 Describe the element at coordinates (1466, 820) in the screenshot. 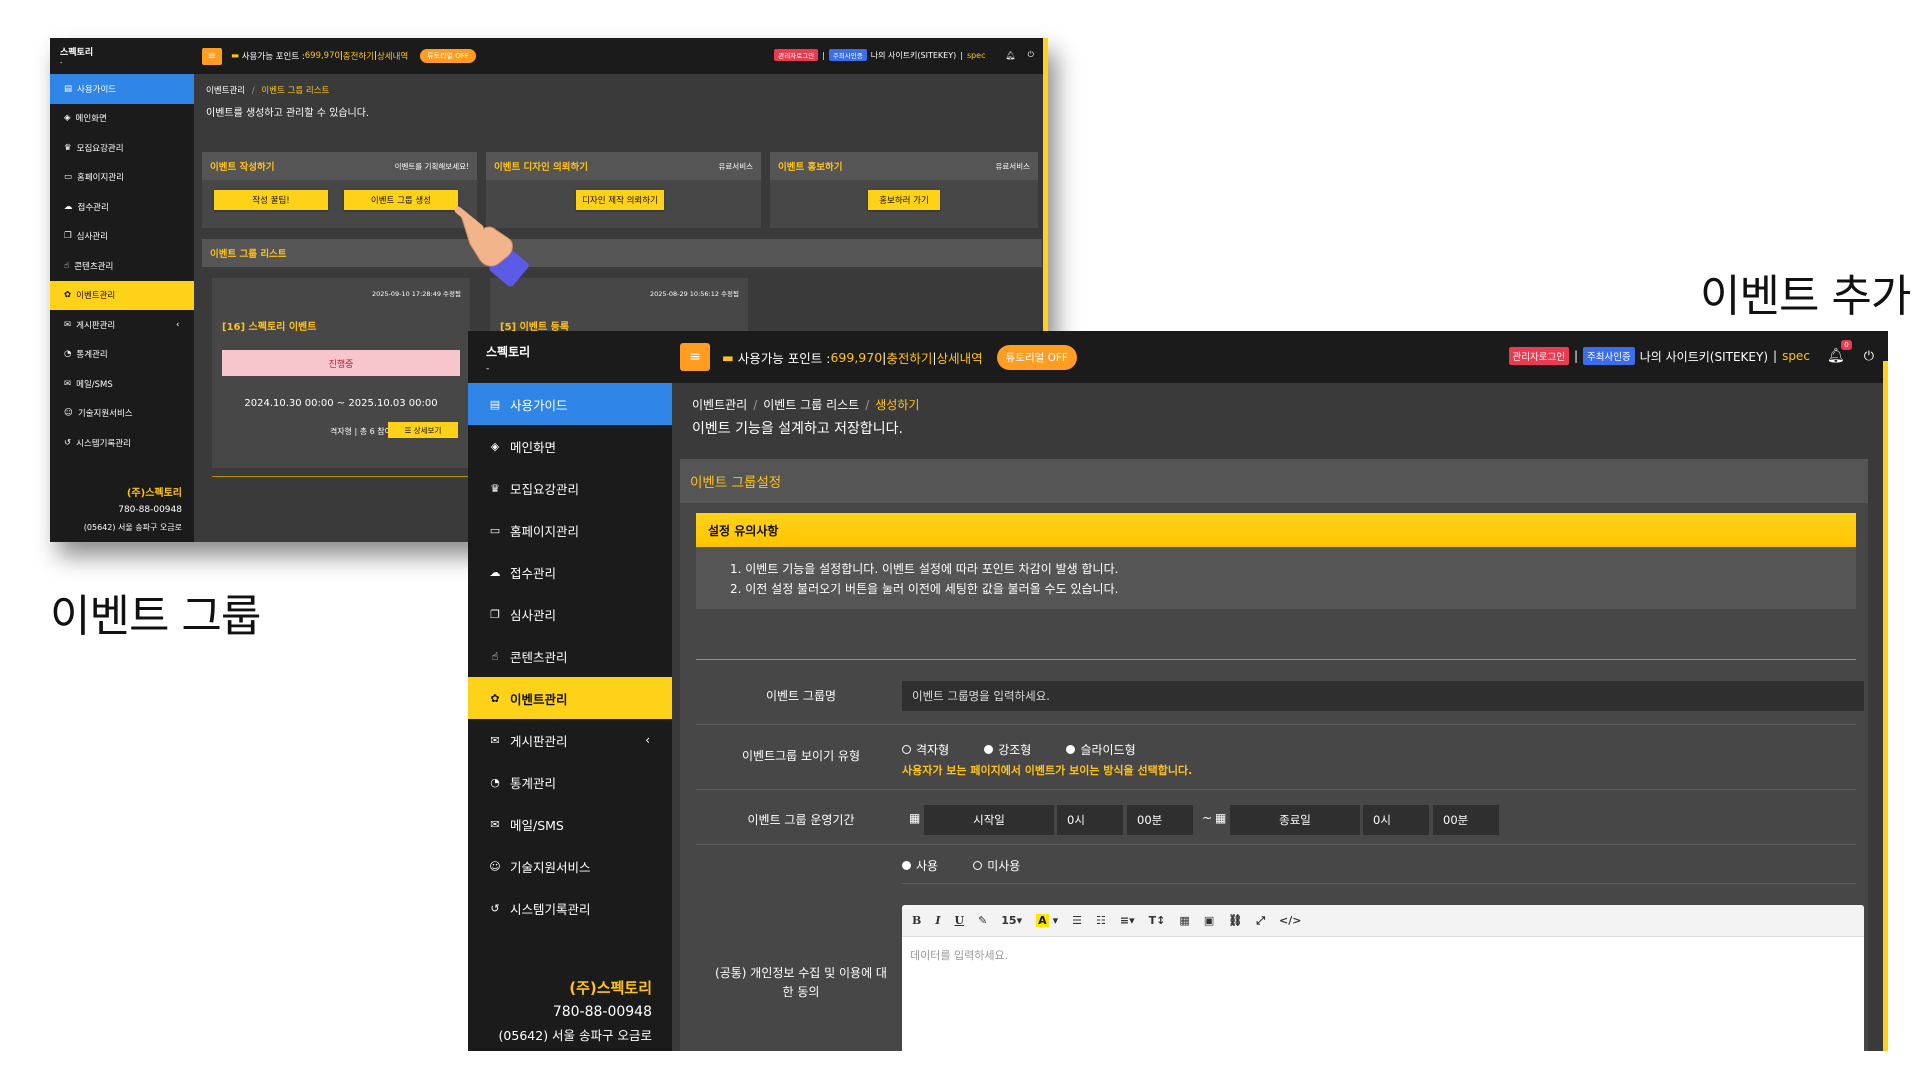

I see `end-minute-select: 00분` at that location.